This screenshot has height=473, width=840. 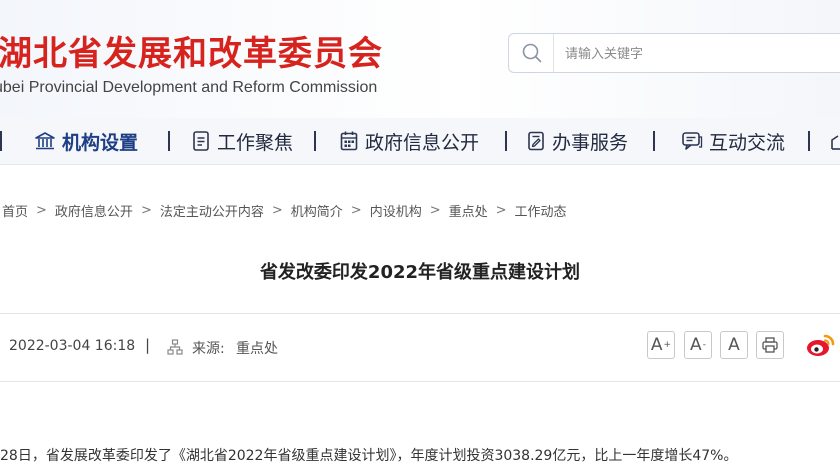 I want to click on plus-icon: +, so click(x=667, y=345).